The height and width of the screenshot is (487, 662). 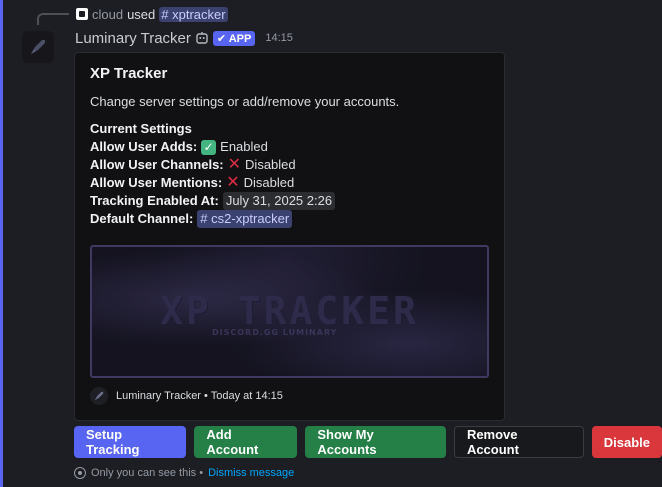 I want to click on setting-label: Allow User Adds:, so click(x=144, y=146).